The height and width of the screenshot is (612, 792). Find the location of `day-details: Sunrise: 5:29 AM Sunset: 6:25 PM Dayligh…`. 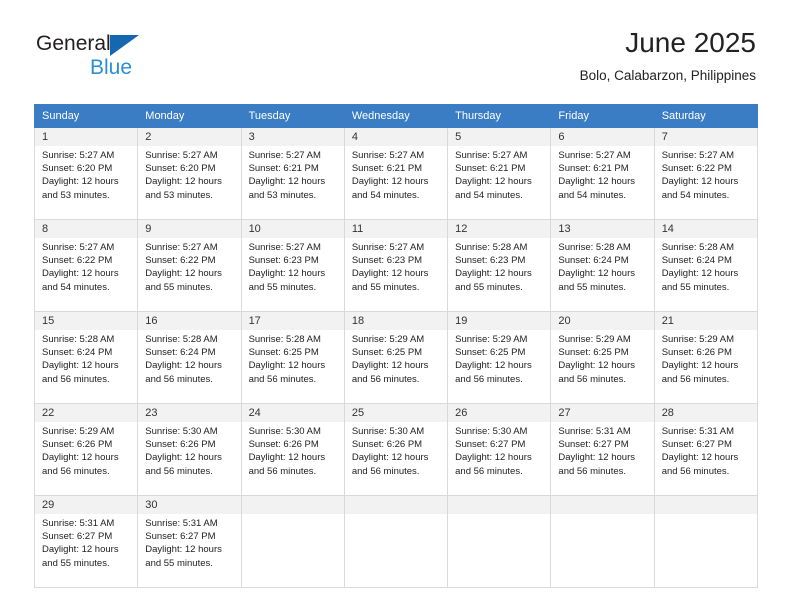

day-details: Sunrise: 5:29 AM Sunset: 6:25 PM Dayligh… is located at coordinates (499, 358).